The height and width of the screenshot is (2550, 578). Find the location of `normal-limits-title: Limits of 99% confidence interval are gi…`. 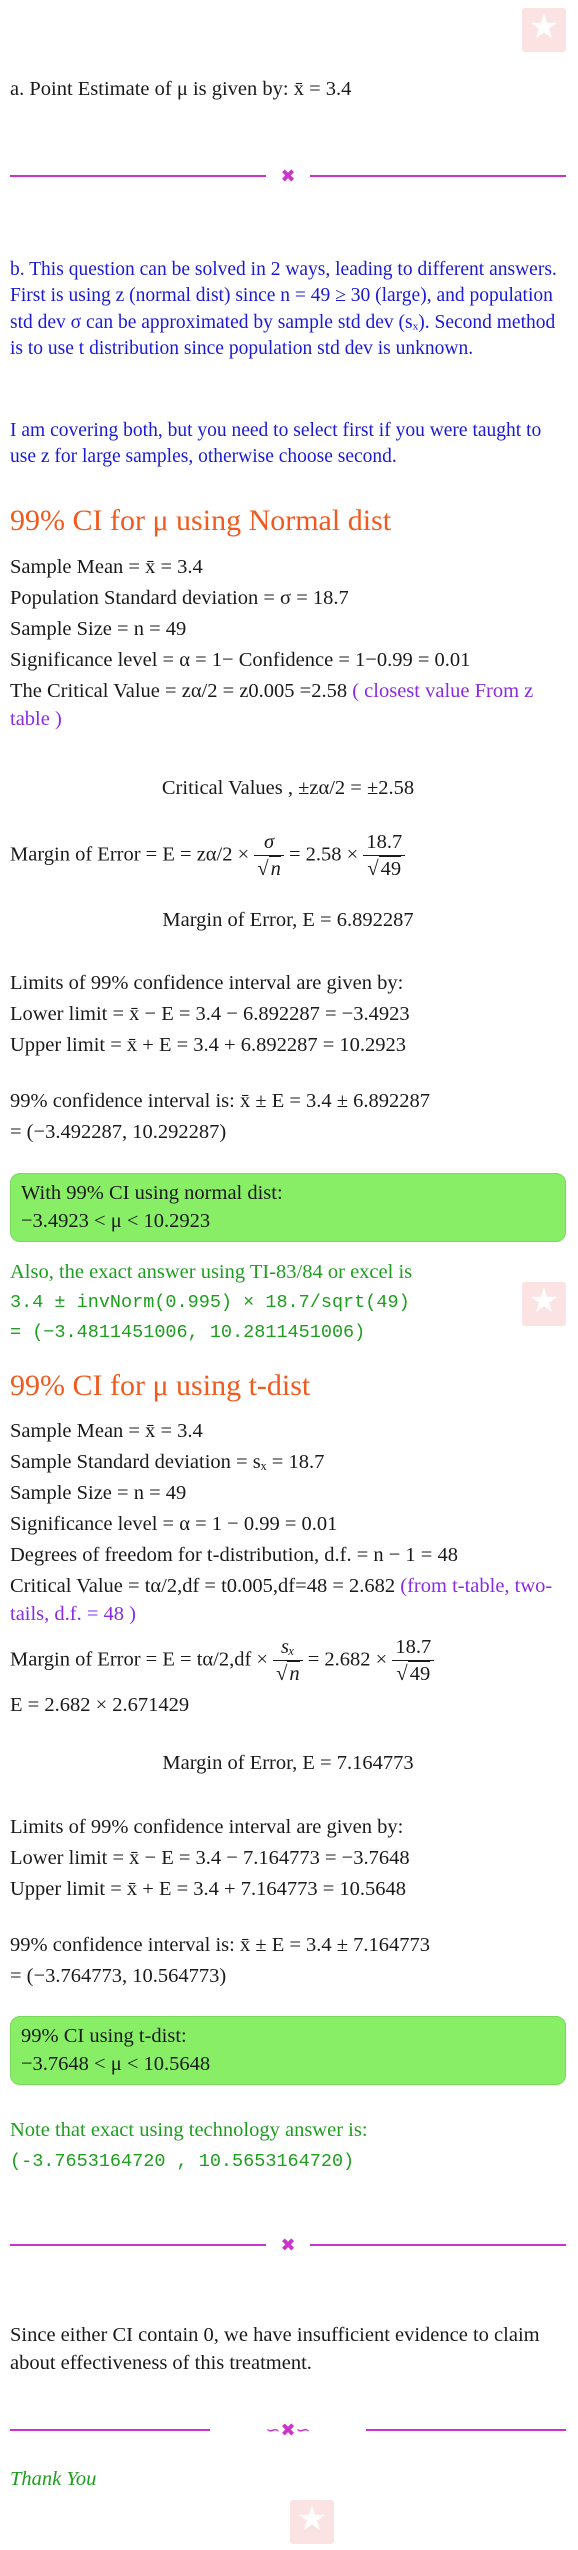

normal-limits-title: Limits of 99% confidence interval are gi… is located at coordinates (207, 983).